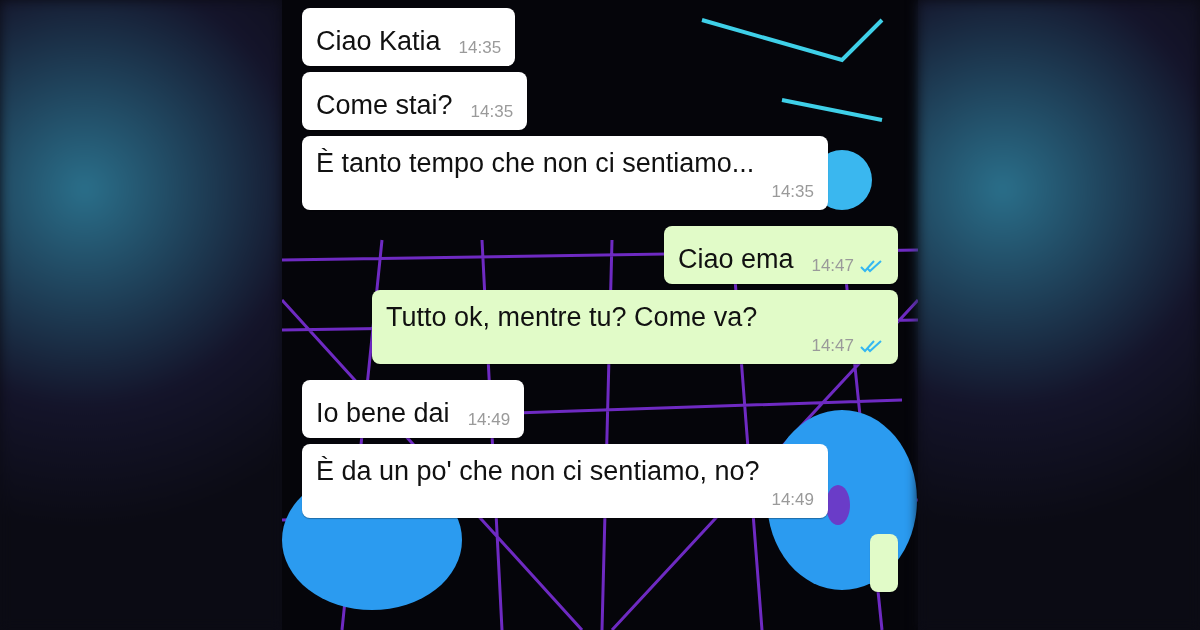 The width and height of the screenshot is (1200, 630). I want to click on message-text: Tutto ok, mentre tu? Come va?, so click(572, 317).